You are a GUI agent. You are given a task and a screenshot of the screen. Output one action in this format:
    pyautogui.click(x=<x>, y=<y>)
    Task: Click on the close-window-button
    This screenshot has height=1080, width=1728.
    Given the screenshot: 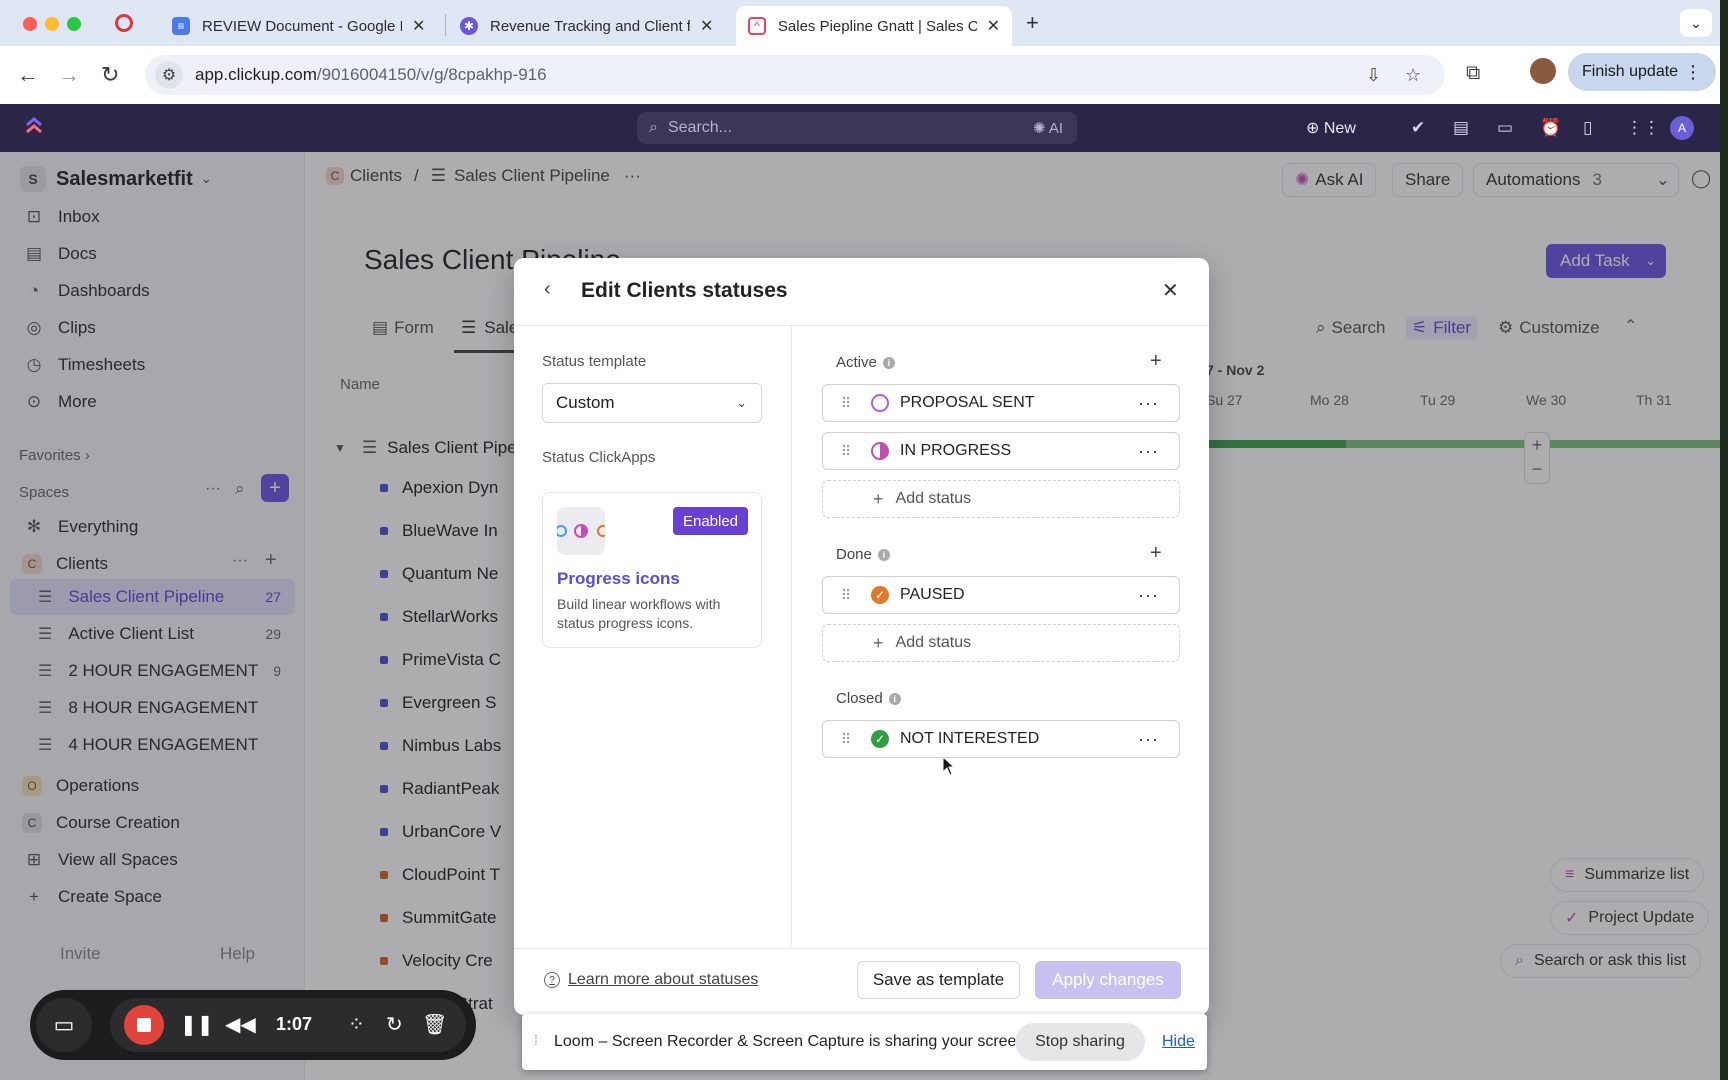 What is the action you would take?
    pyautogui.click(x=30, y=24)
    